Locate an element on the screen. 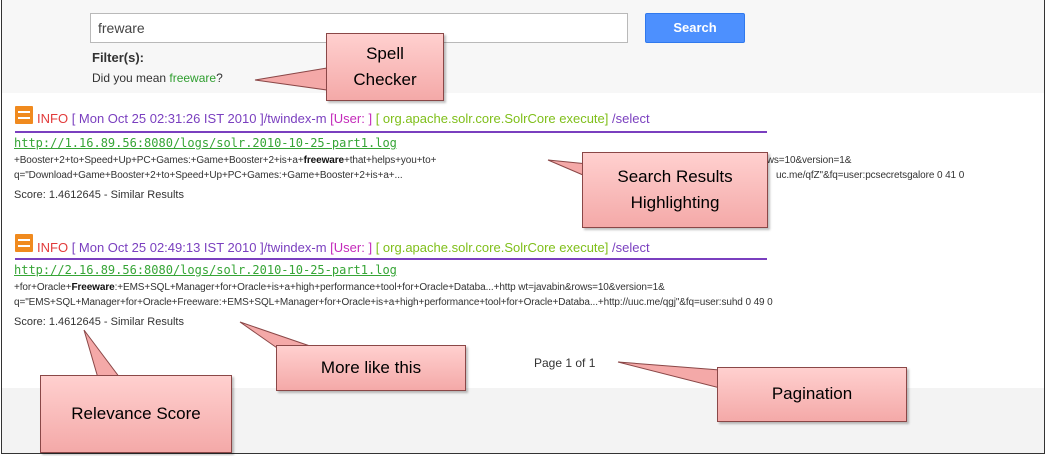 The height and width of the screenshot is (456, 1047). did-you-mean-prefix: Did you mean is located at coordinates (131, 78).